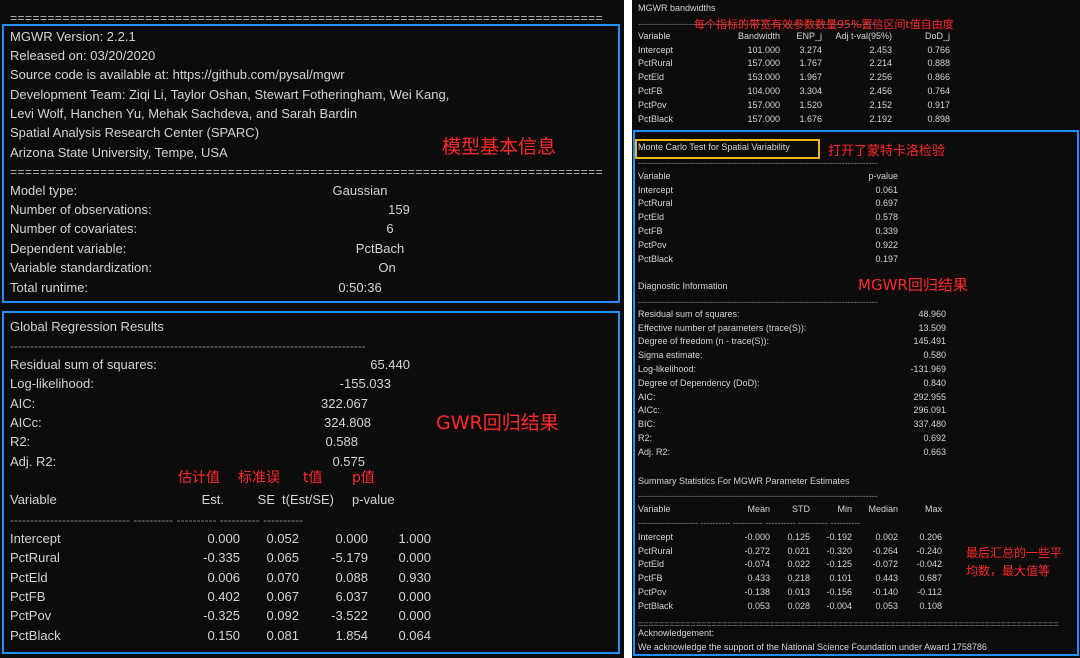 The image size is (1080, 658). Describe the element at coordinates (794, 91) in the screenshot. I see `table-row: PctFB 104.000 3.304 2.456 0.764` at that location.